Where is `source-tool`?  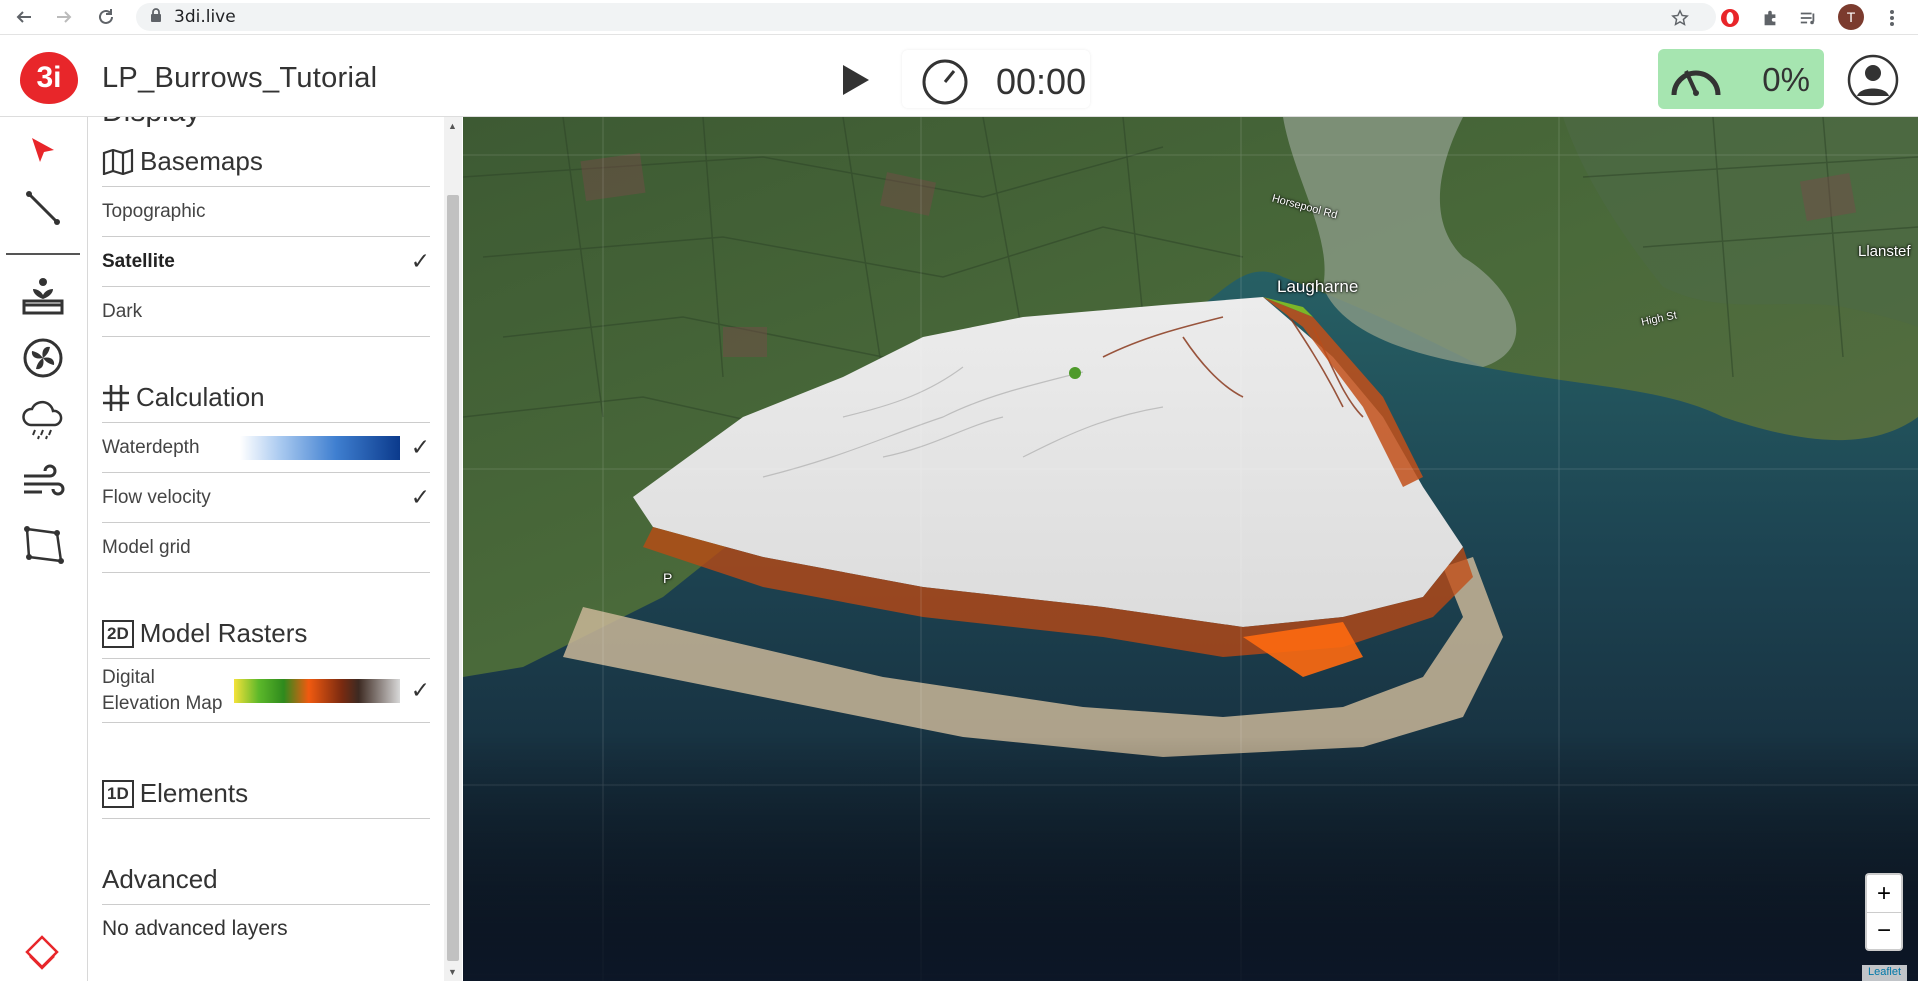 source-tool is located at coordinates (43, 296).